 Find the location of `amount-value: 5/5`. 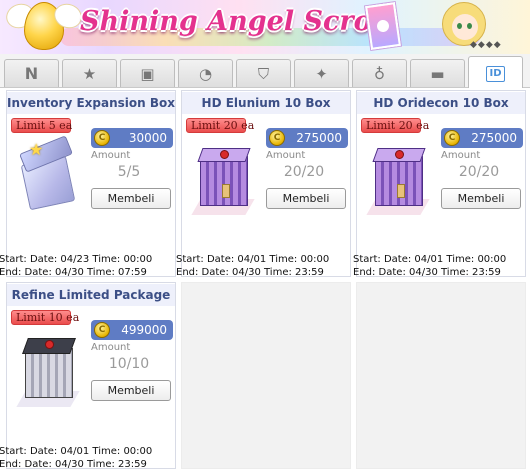

amount-value: 5/5 is located at coordinates (129, 172).